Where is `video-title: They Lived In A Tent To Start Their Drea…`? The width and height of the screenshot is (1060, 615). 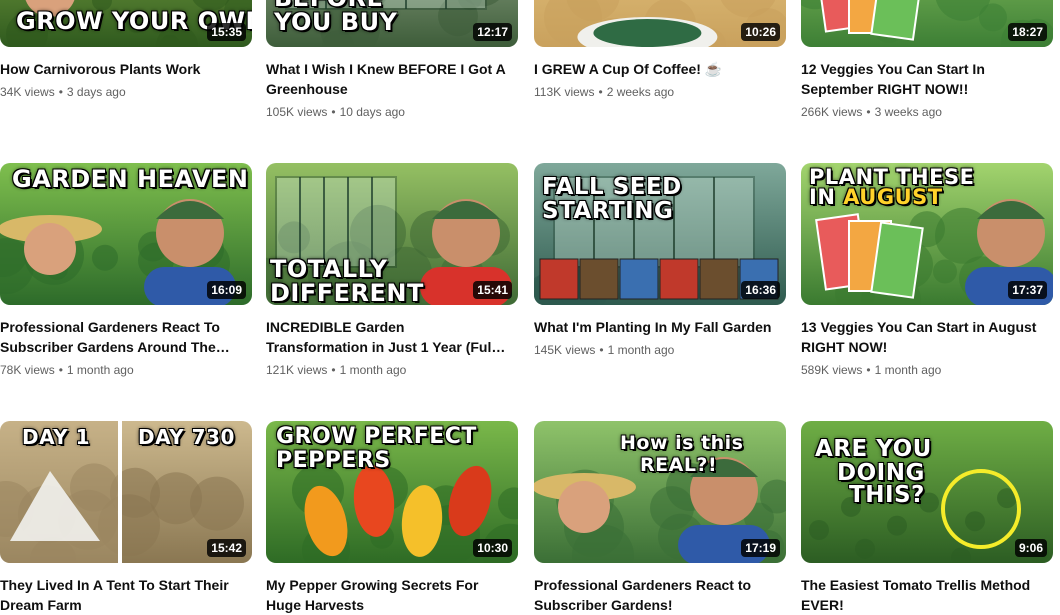 video-title: They Lived In A Tent To Start Their Drea… is located at coordinates (120, 595).